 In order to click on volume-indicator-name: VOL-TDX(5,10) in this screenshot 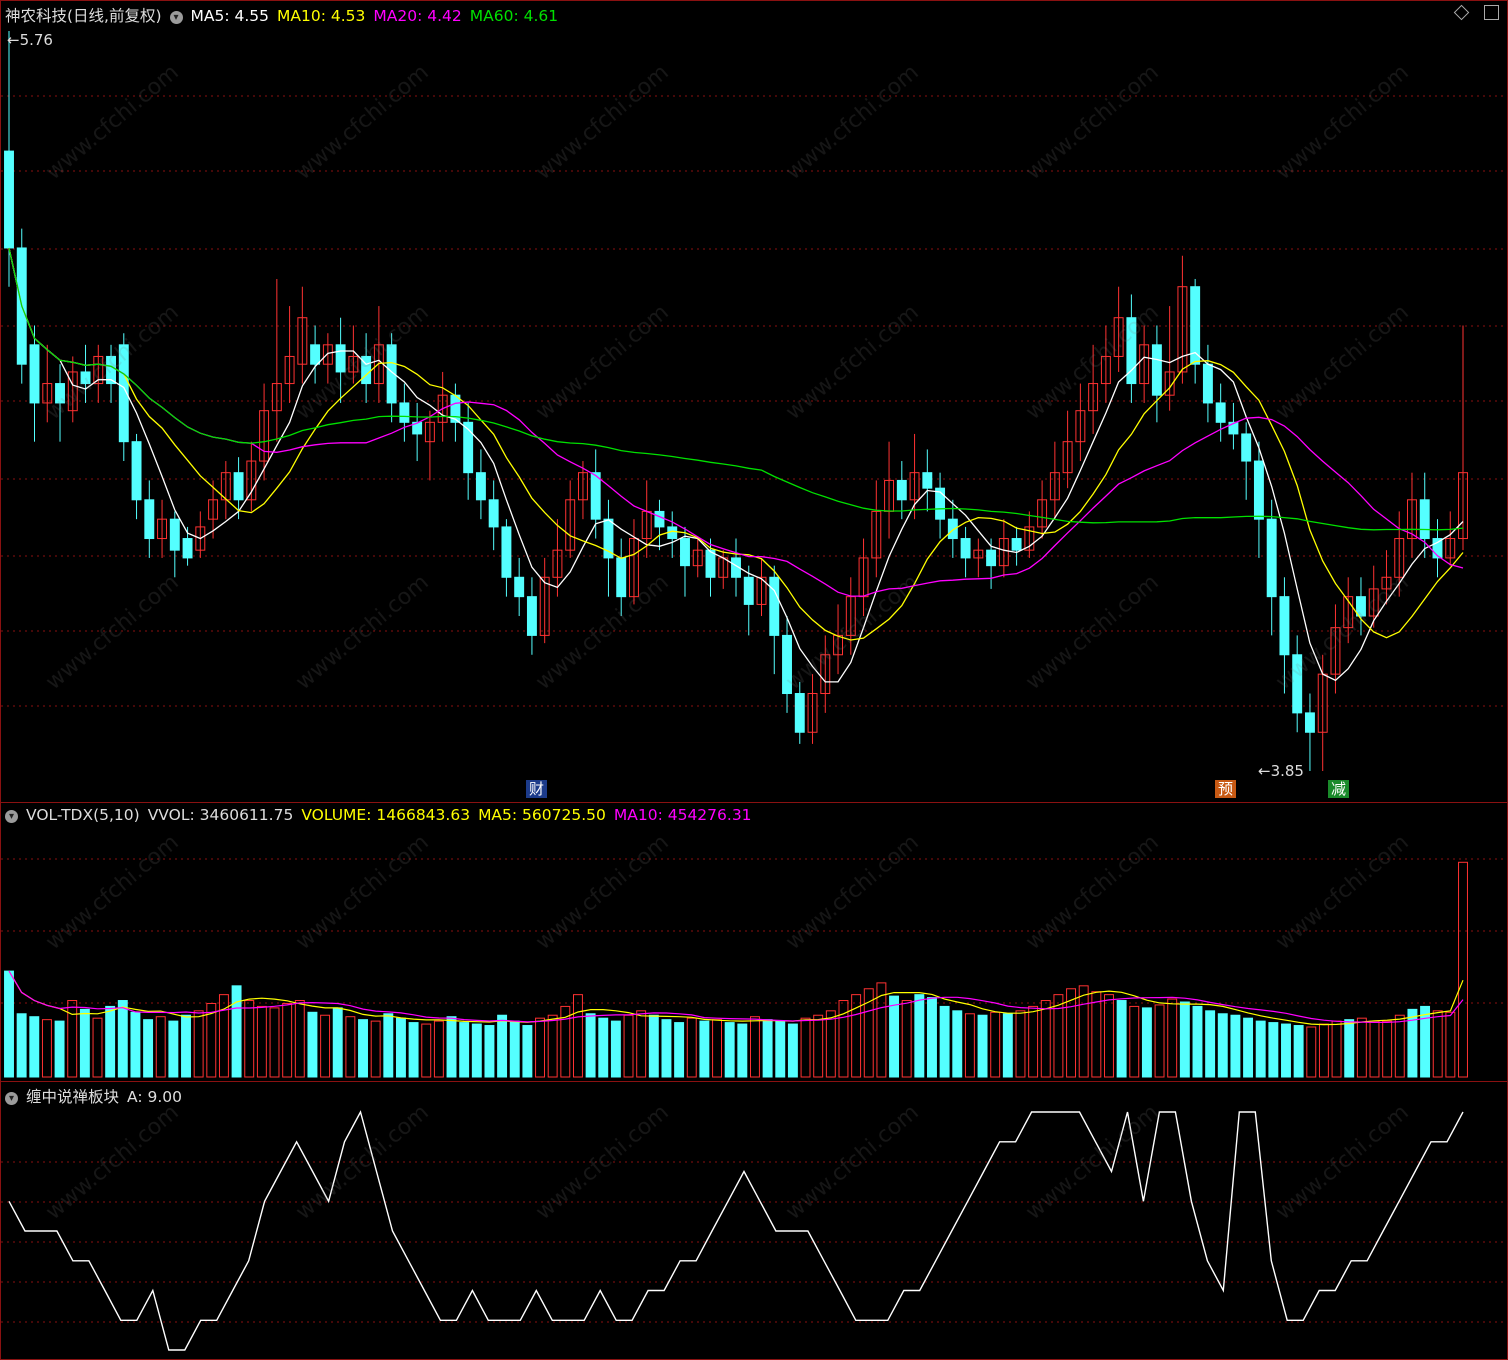, I will do `click(83, 815)`.